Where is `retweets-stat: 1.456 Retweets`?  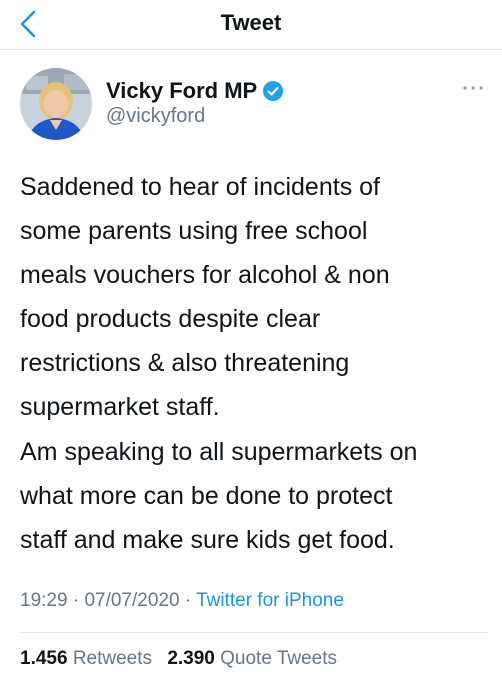 retweets-stat: 1.456 Retweets is located at coordinates (88, 658).